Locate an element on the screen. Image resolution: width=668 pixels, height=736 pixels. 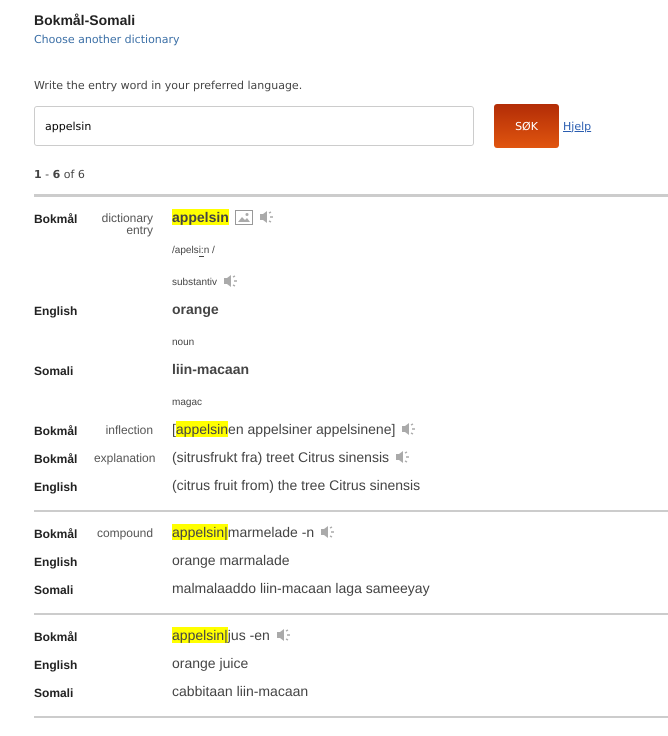
entry-text: cabbitaan liin-macaan is located at coordinates (240, 691).